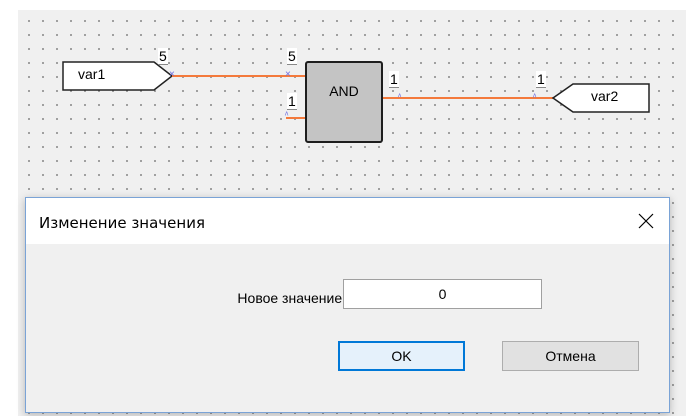 The width and height of the screenshot is (686, 416). What do you see at coordinates (570, 356) in the screenshot?
I see `cancel-button: Отмена` at bounding box center [570, 356].